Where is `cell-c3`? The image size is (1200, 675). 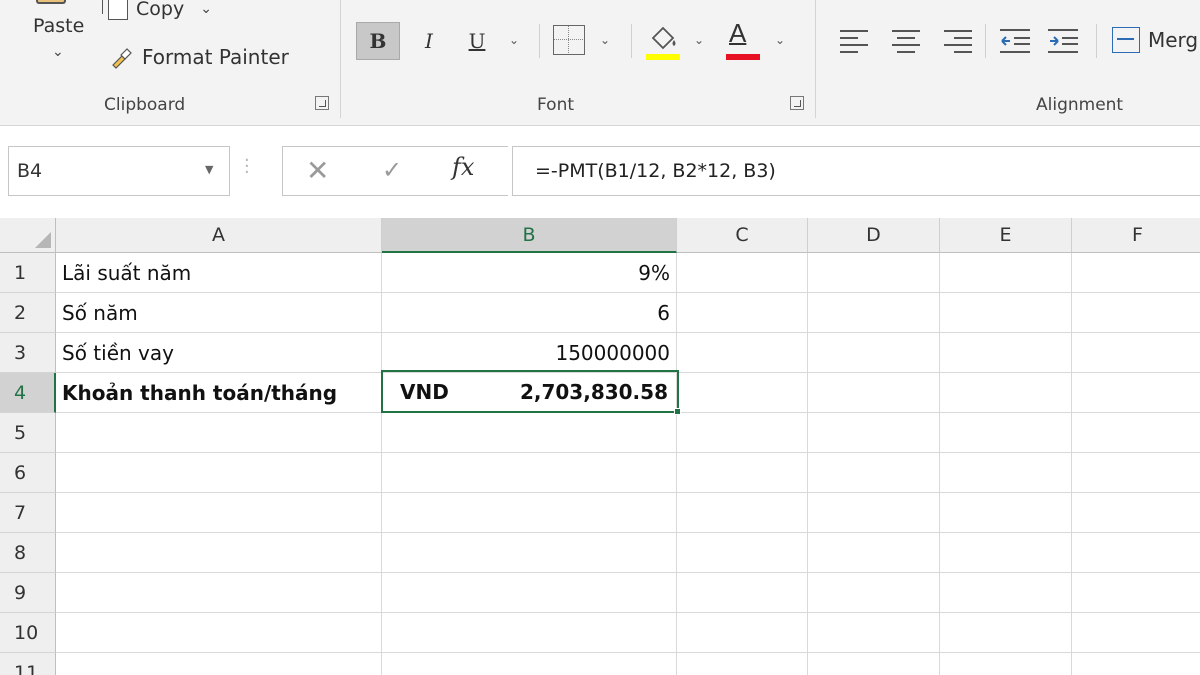 cell-c3 is located at coordinates (742, 353).